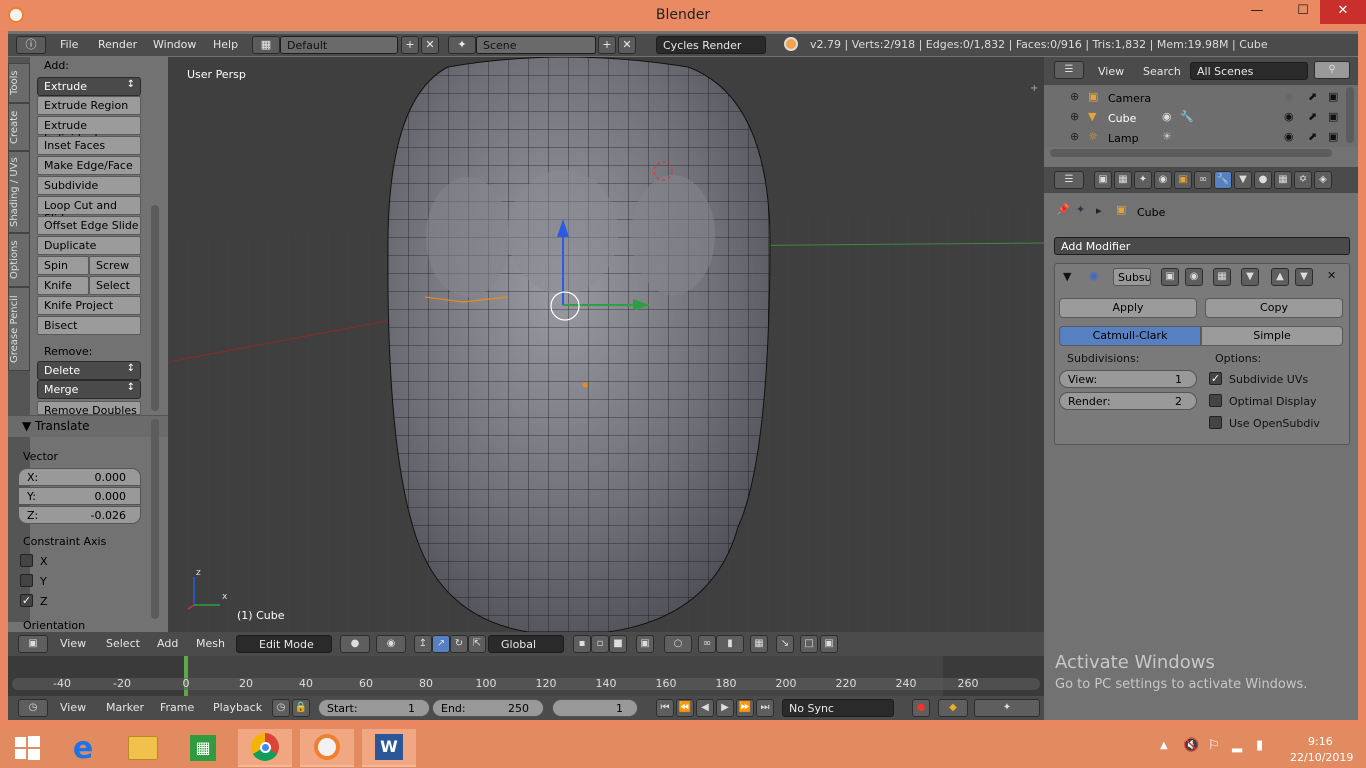  What do you see at coordinates (63, 285) in the screenshot?
I see `knife-button: Knife` at bounding box center [63, 285].